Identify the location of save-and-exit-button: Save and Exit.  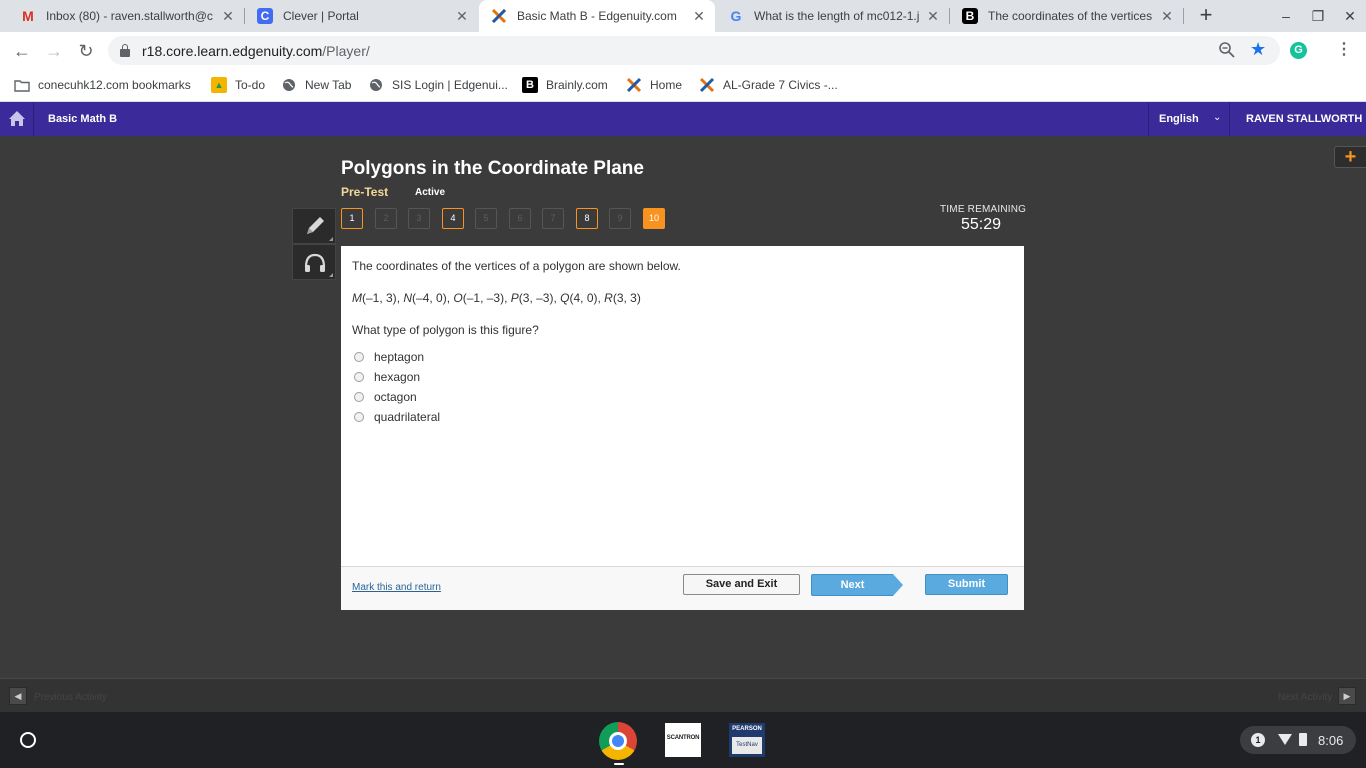
(741, 584).